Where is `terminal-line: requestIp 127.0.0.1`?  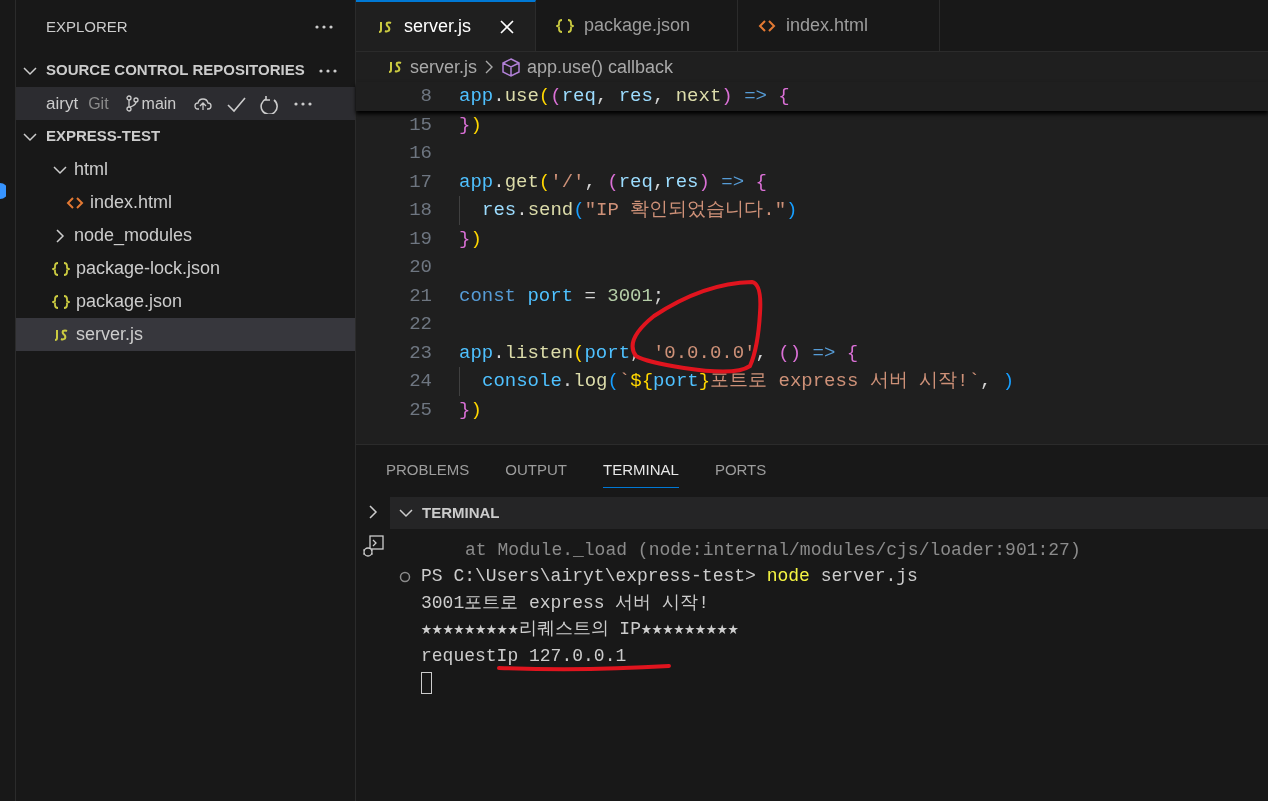
terminal-line: requestIp 127.0.0.1 is located at coordinates (524, 656).